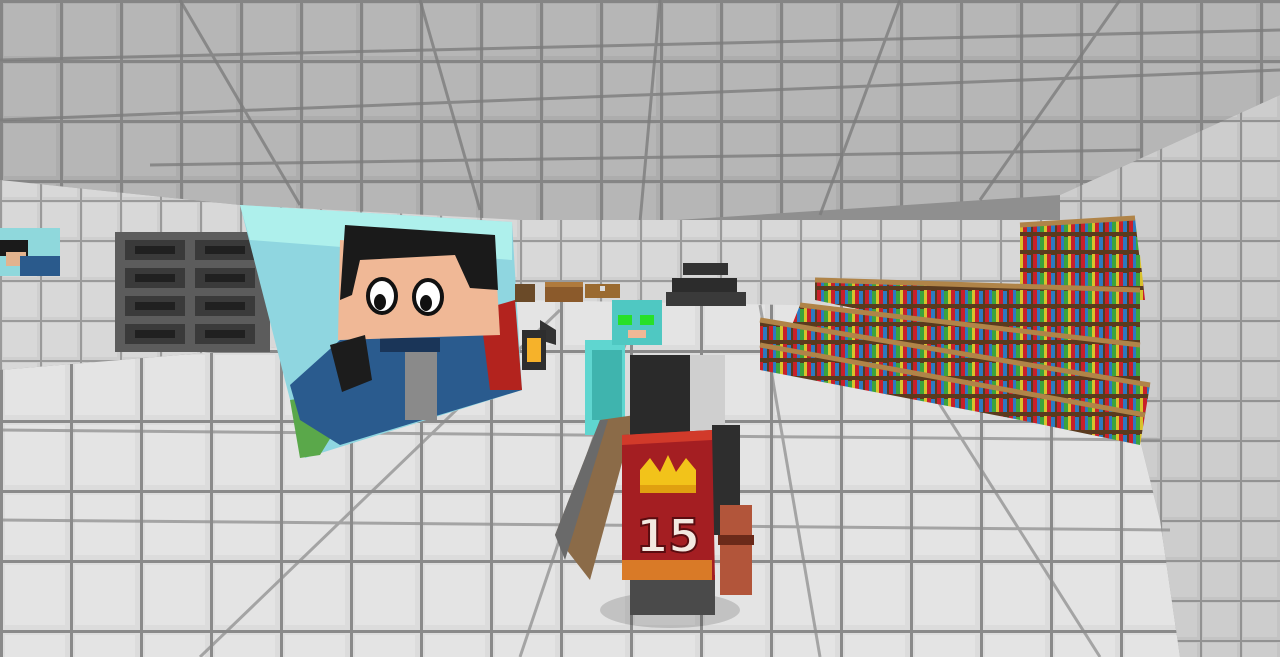 The width and height of the screenshot is (1280, 657). What do you see at coordinates (30, 252) in the screenshot?
I see `small-painting` at bounding box center [30, 252].